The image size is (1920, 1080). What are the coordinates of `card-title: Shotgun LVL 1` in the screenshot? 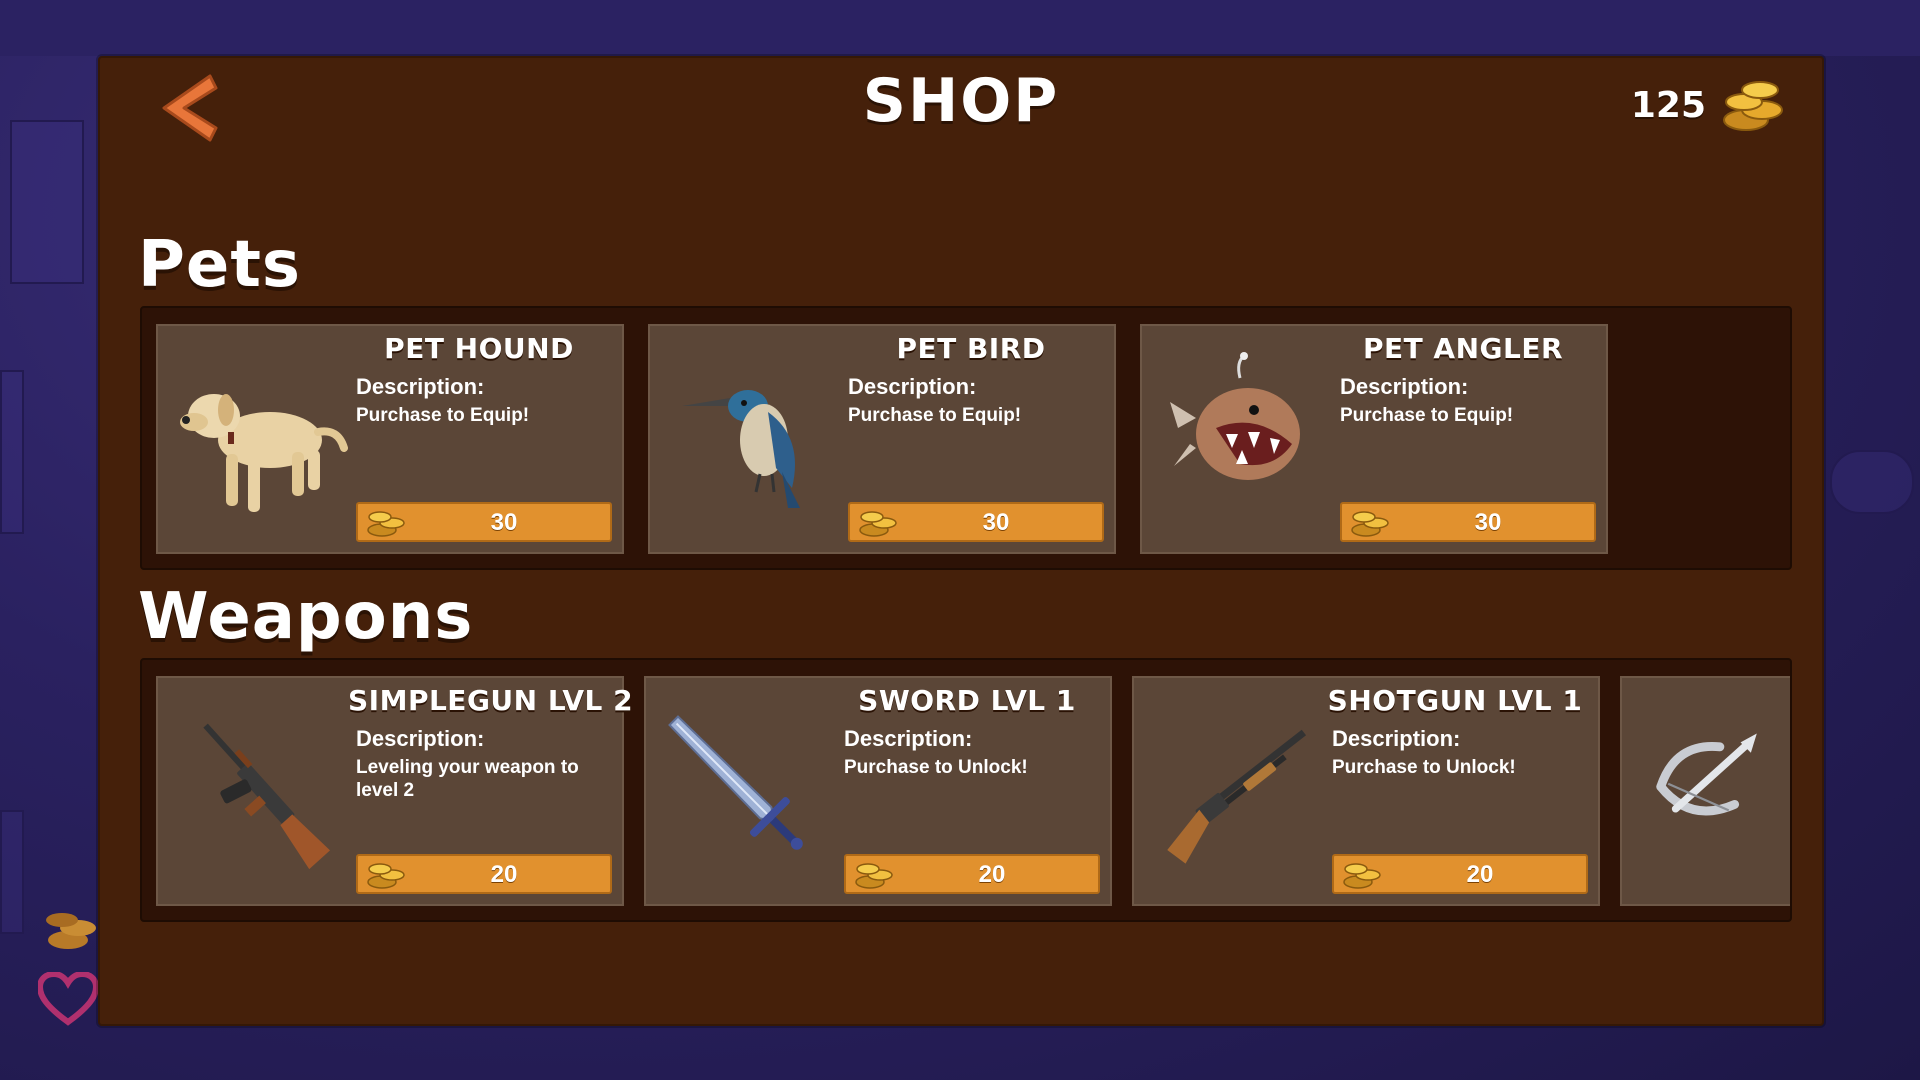 It's located at (1455, 700).